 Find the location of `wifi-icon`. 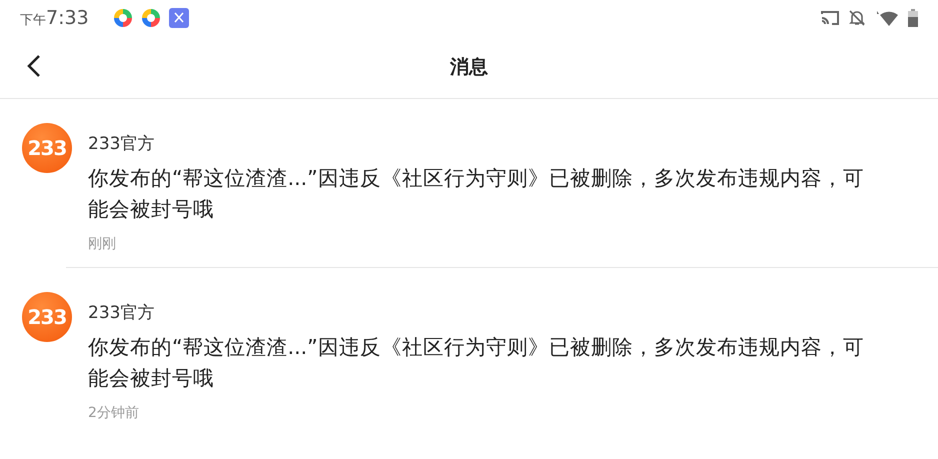

wifi-icon is located at coordinates (887, 18).